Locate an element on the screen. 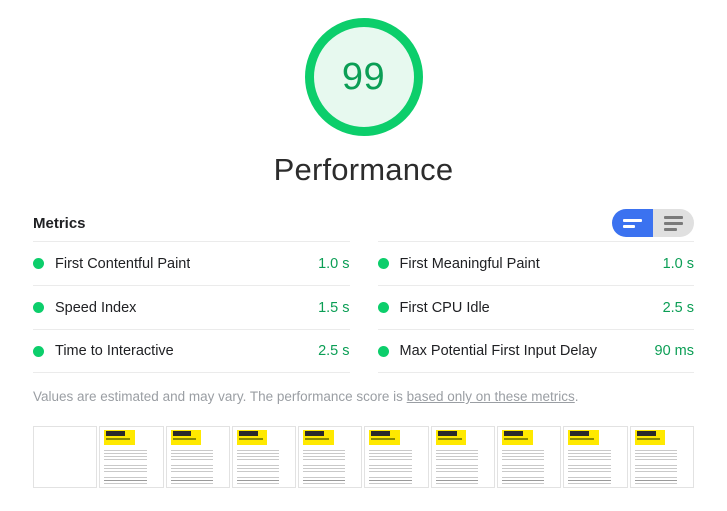 The width and height of the screenshot is (727, 511). performance-score: 99 is located at coordinates (363, 77).